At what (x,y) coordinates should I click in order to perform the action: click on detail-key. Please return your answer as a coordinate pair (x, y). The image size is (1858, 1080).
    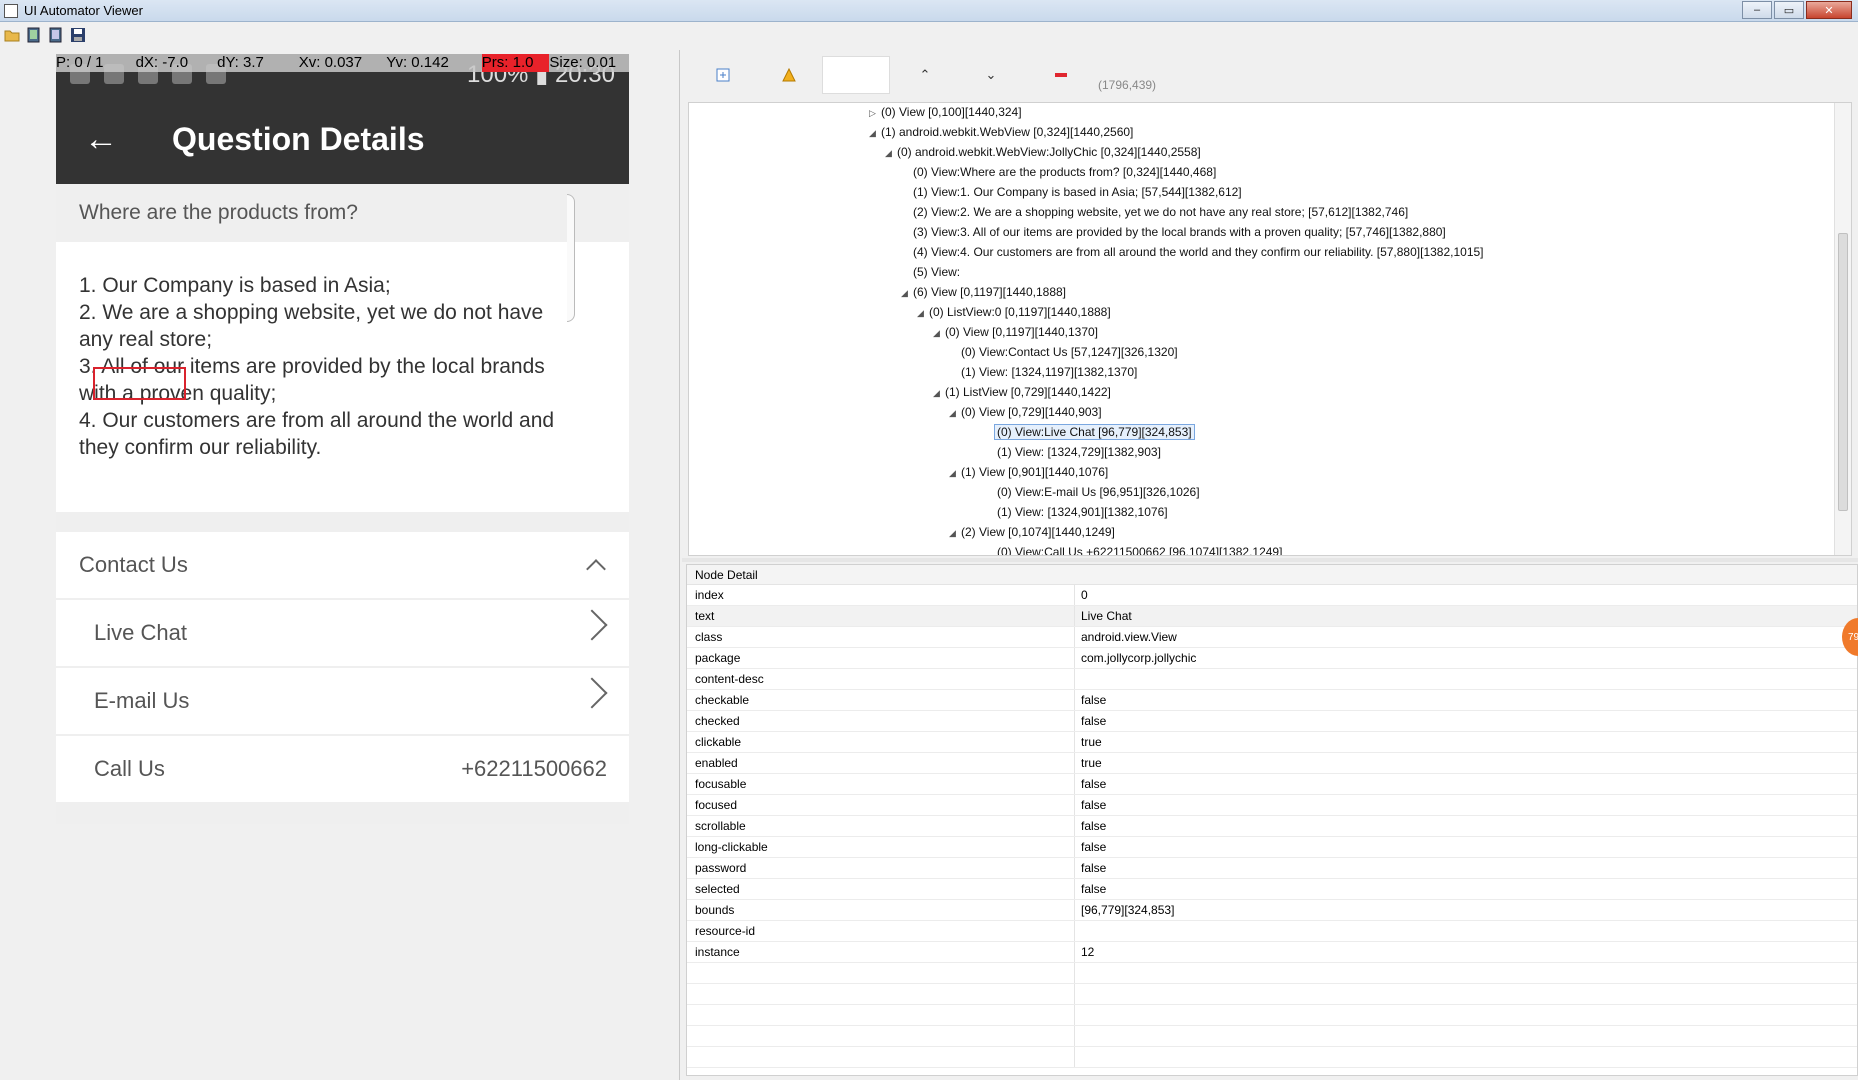
    Looking at the image, I should click on (881, 1057).